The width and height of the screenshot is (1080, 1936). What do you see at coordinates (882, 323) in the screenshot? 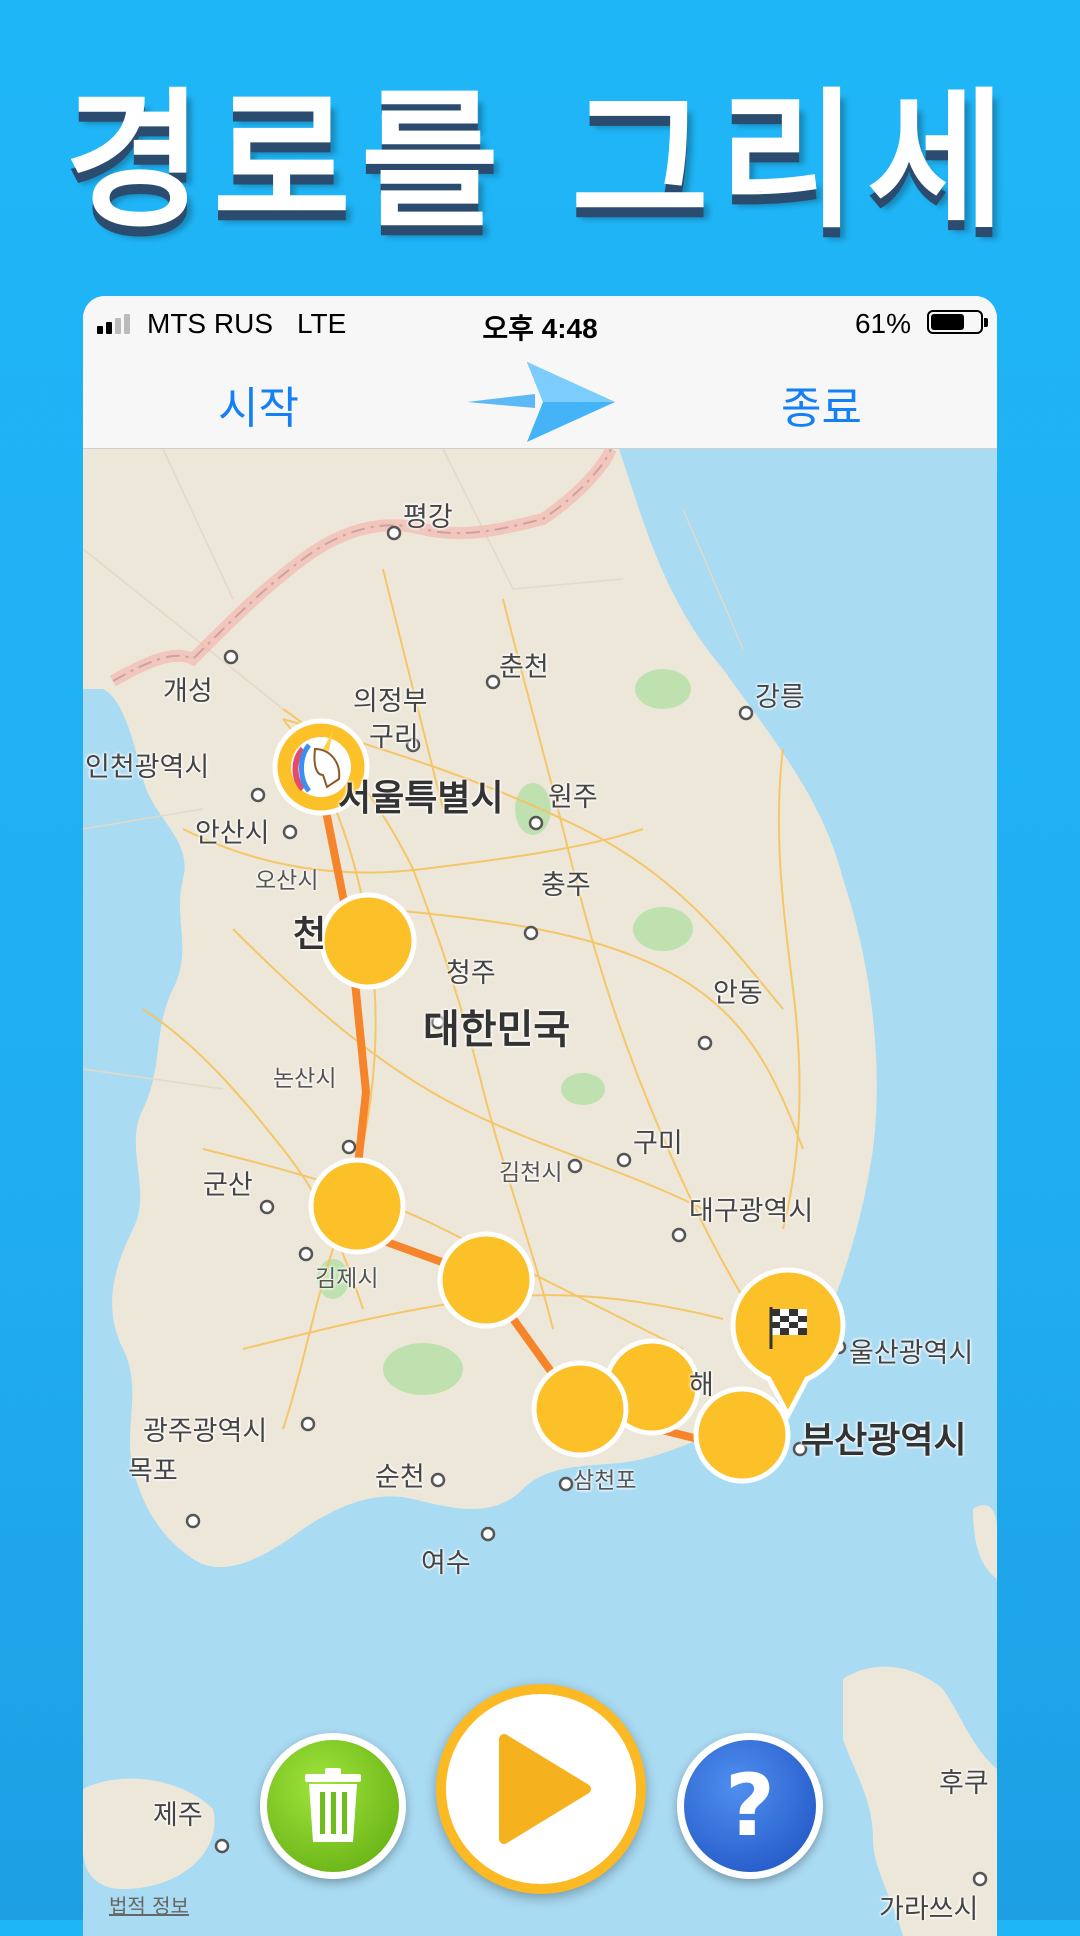
I see `battery-percent: 61%` at bounding box center [882, 323].